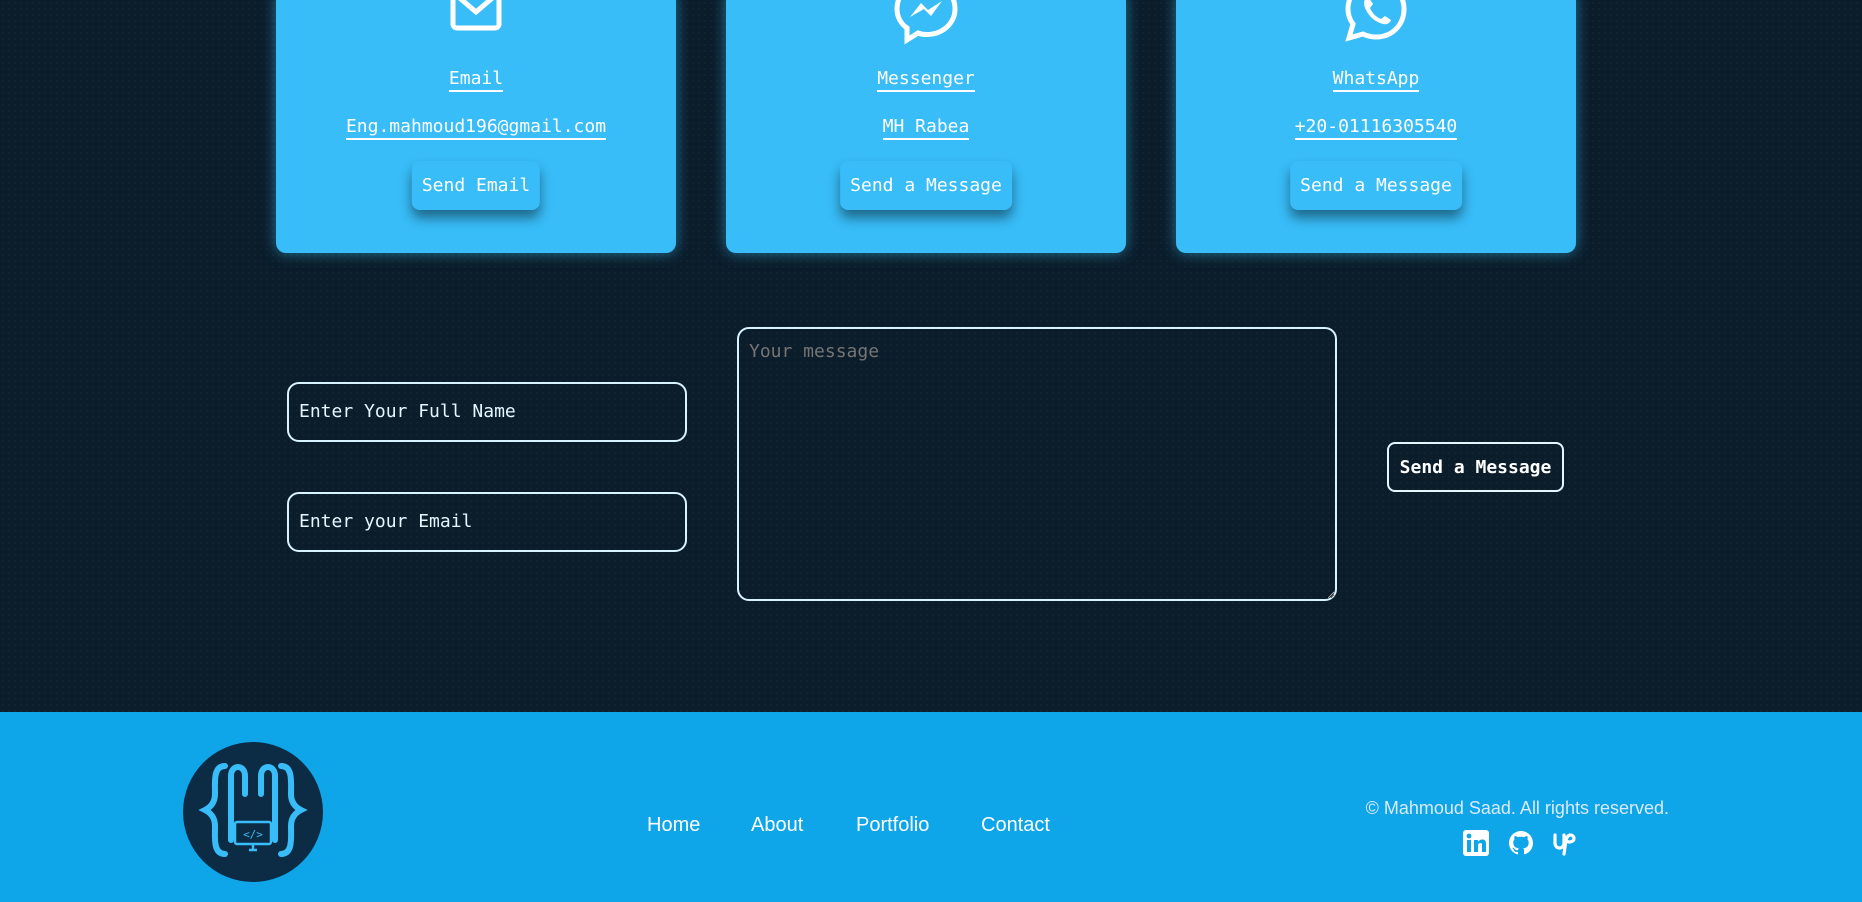 The height and width of the screenshot is (902, 1862). I want to click on copyright-text: © Mahmoud Saad. All rights reserved., so click(1517, 808).